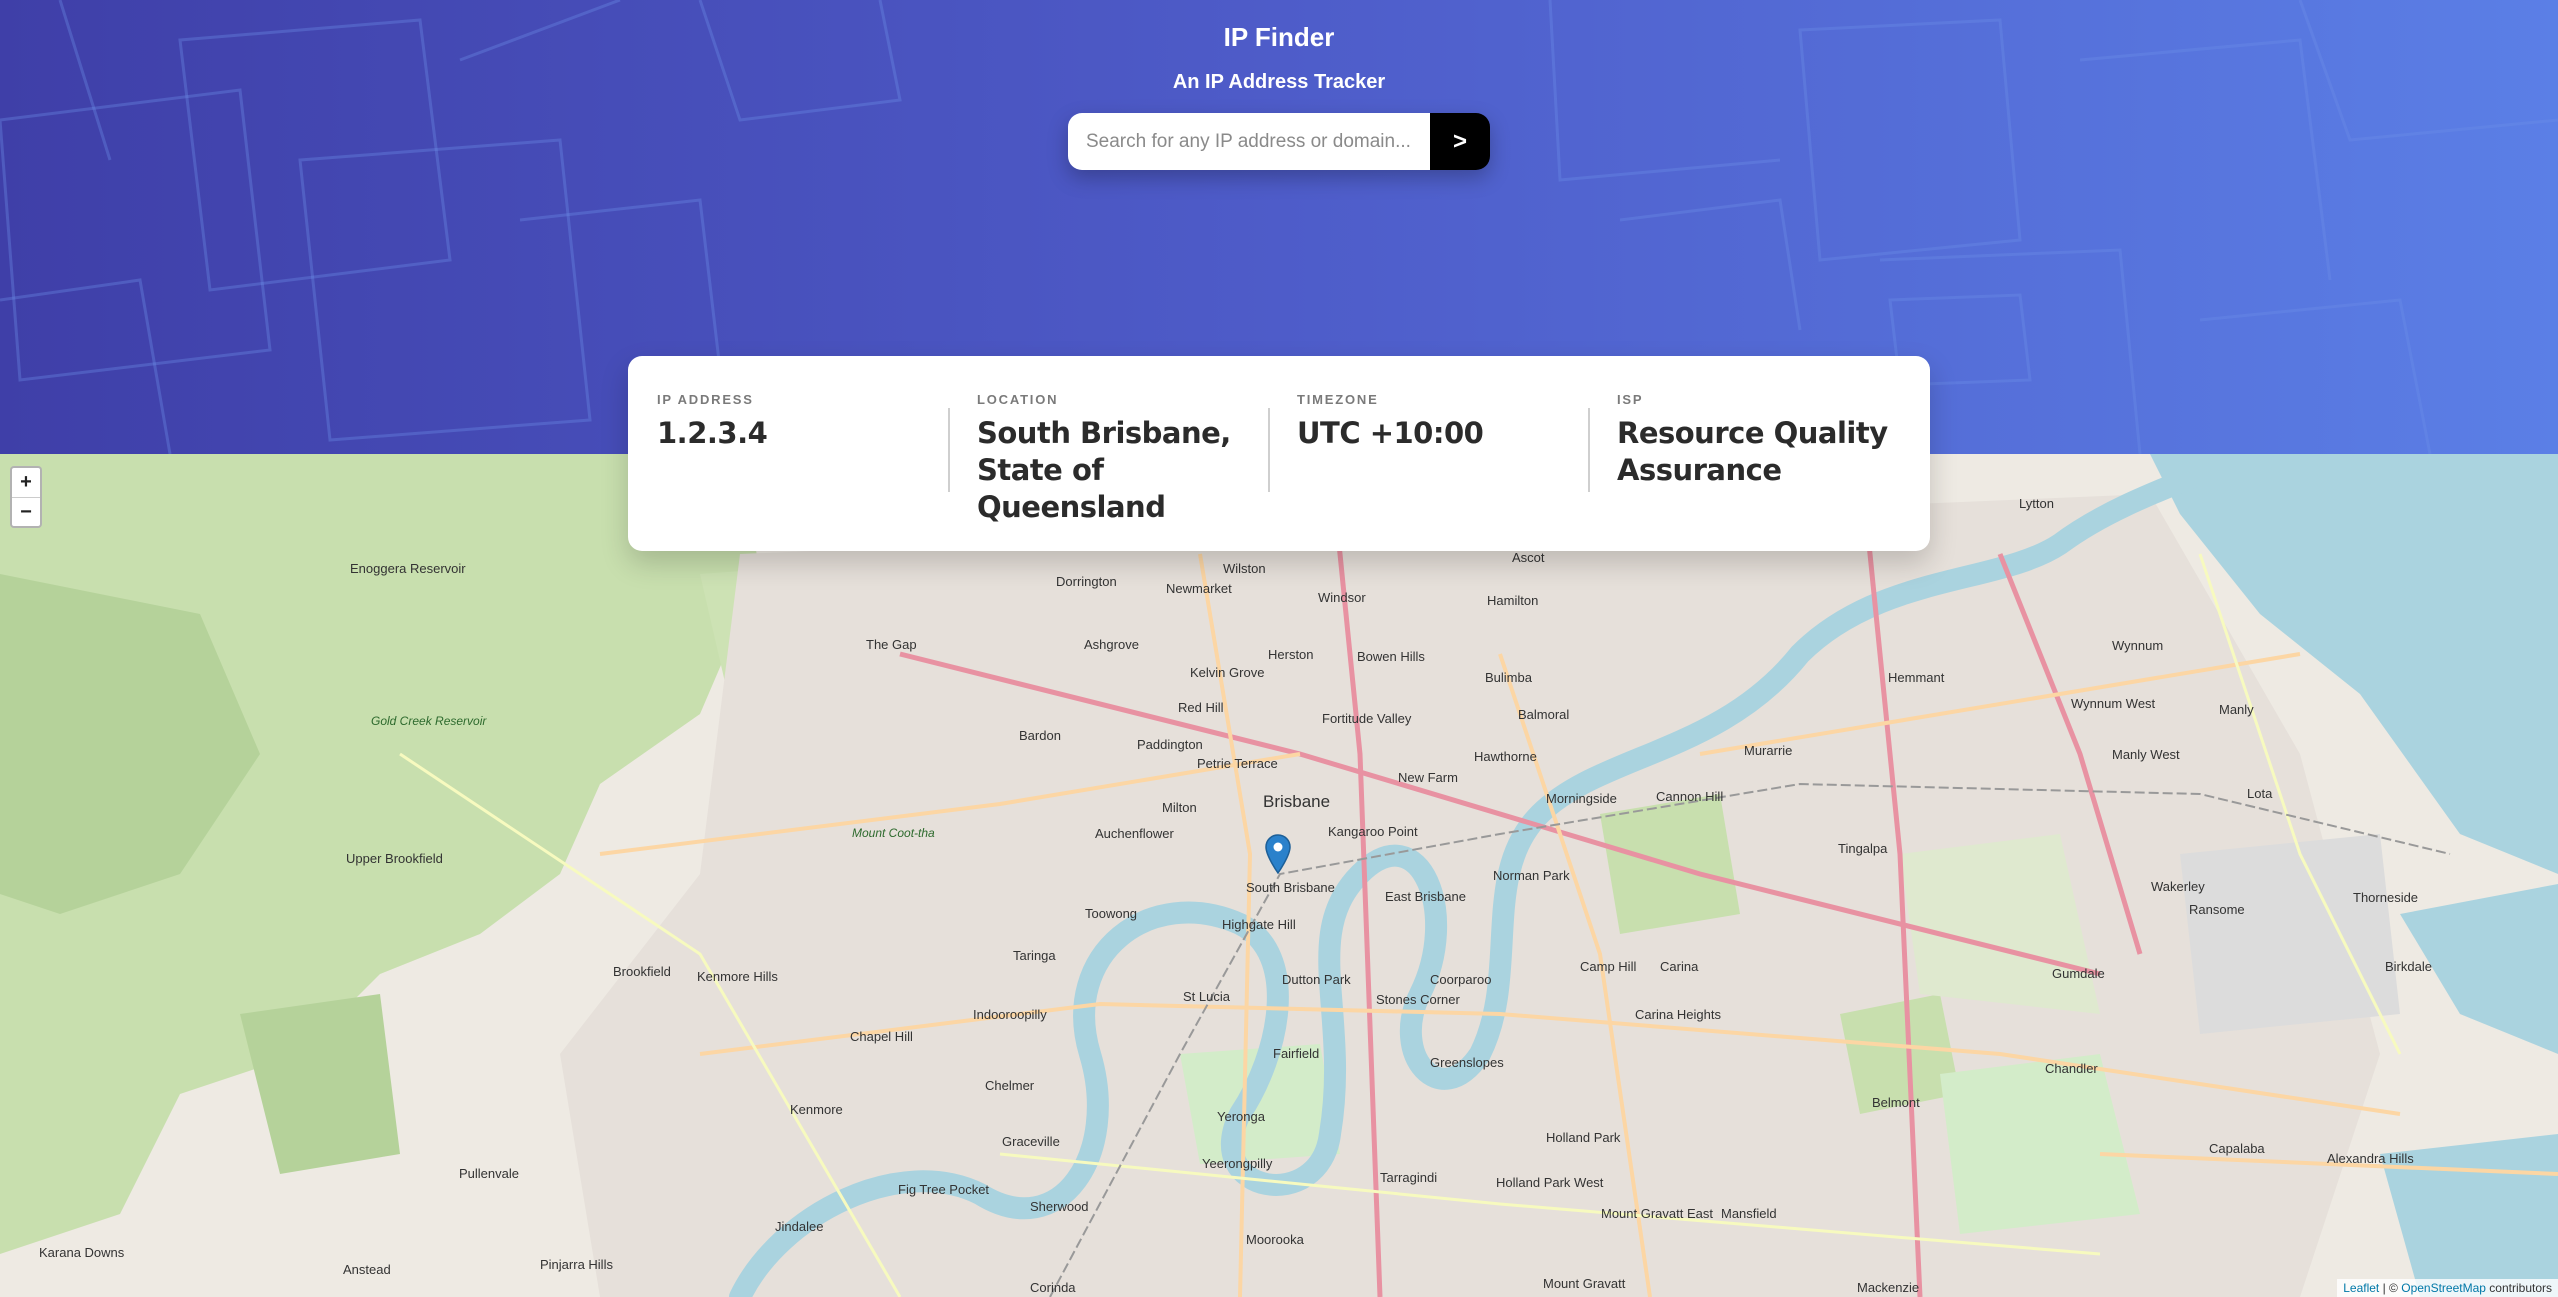 This screenshot has height=1297, width=2558. What do you see at coordinates (1390, 433) in the screenshot?
I see `timezone-value: UTC +10:00` at bounding box center [1390, 433].